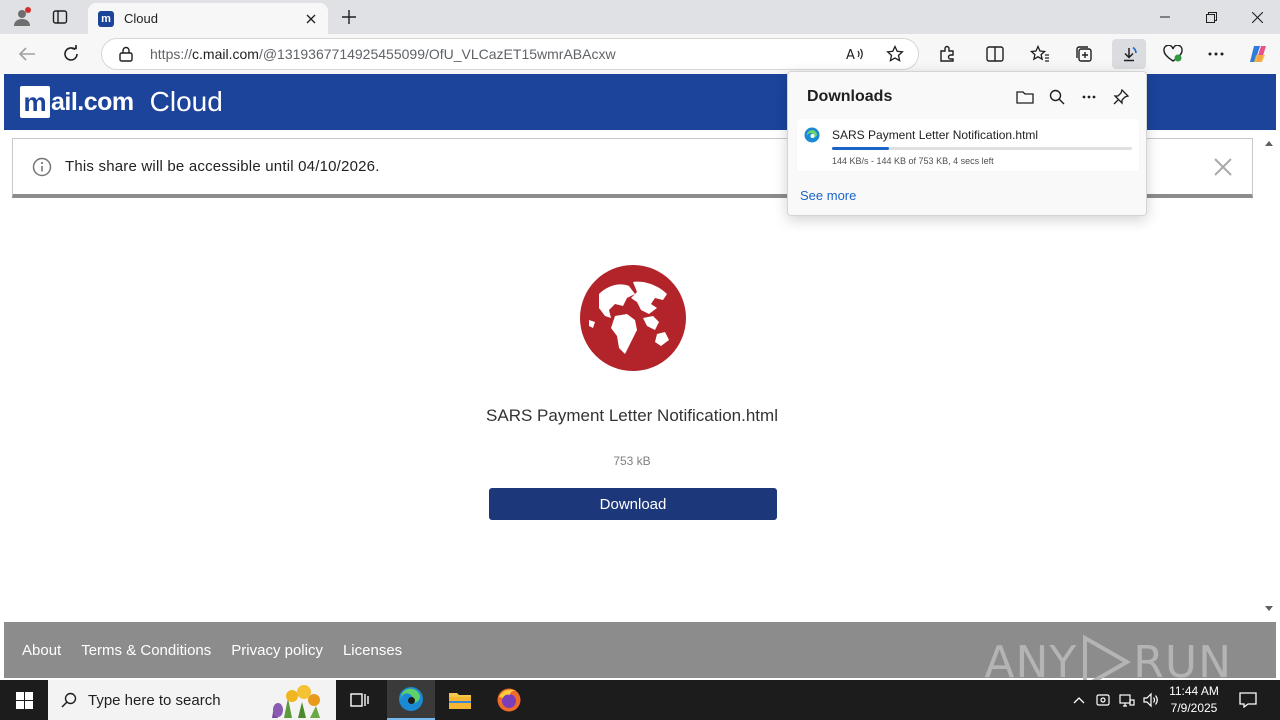 This screenshot has height=720, width=1280. I want to click on back-icon, so click(27, 54).